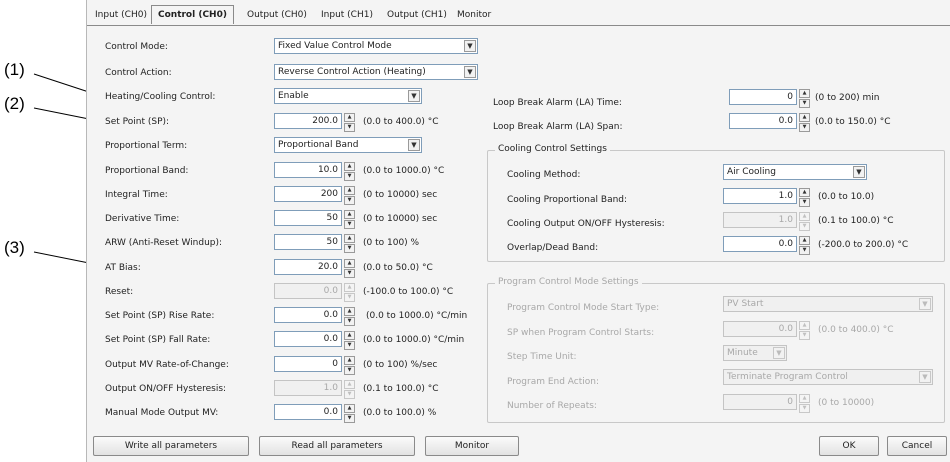  What do you see at coordinates (472, 446) in the screenshot?
I see `monitor-button: Monitor` at bounding box center [472, 446].